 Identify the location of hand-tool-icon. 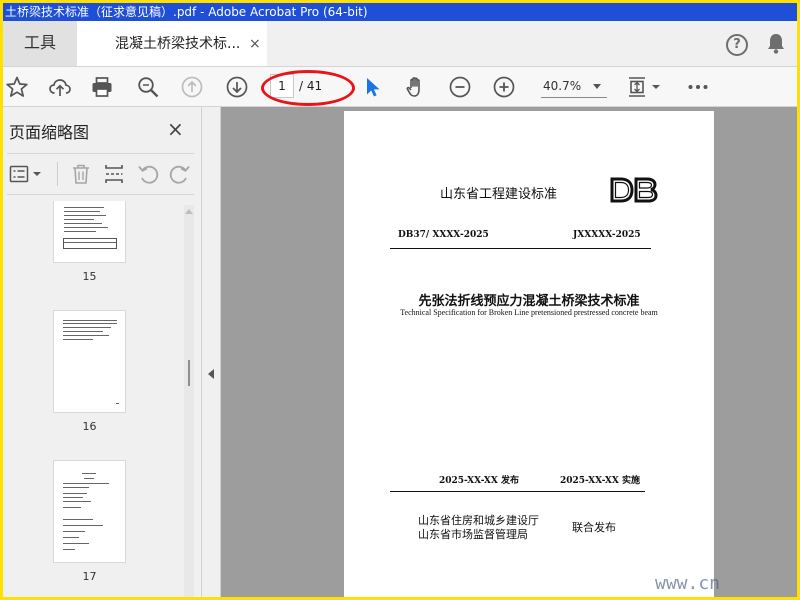
(416, 87).